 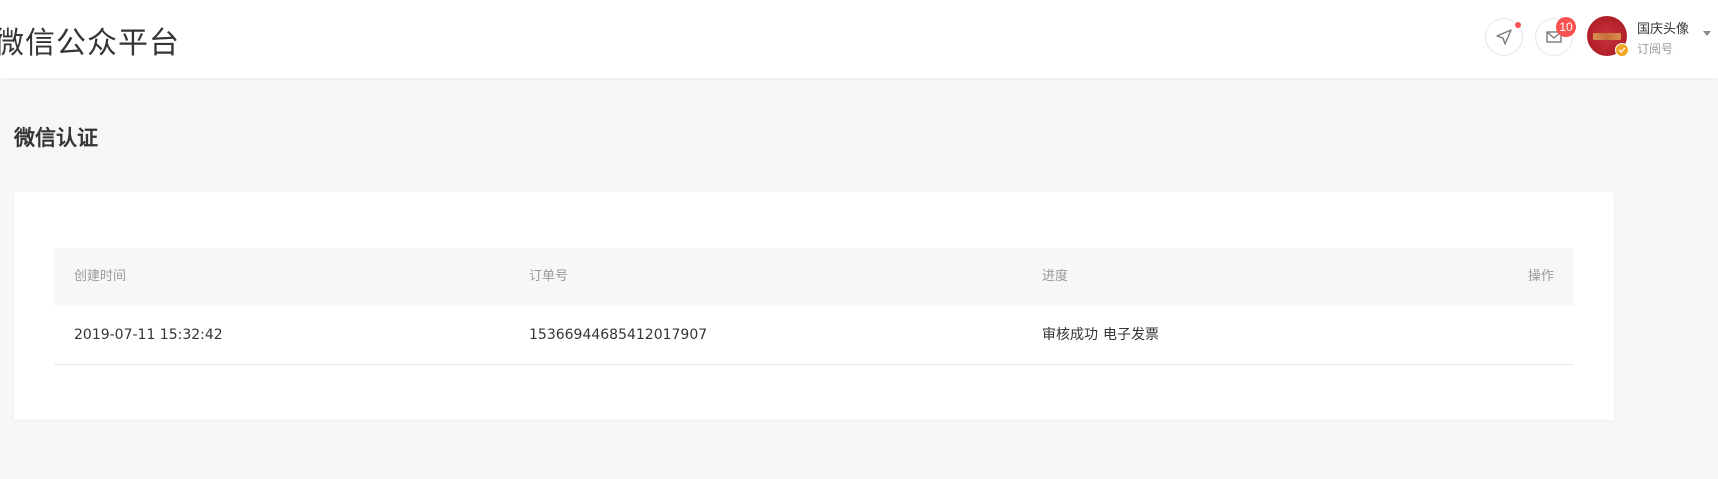 I want to click on avatar-image, so click(x=1607, y=36).